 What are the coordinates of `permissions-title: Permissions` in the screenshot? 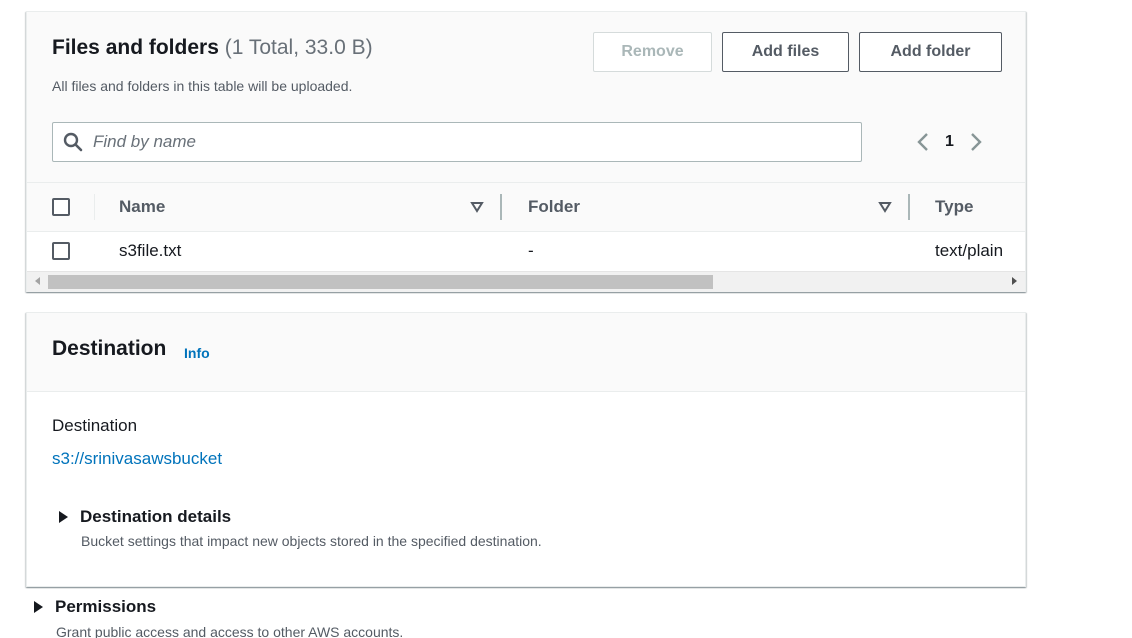 It's located at (106, 606).